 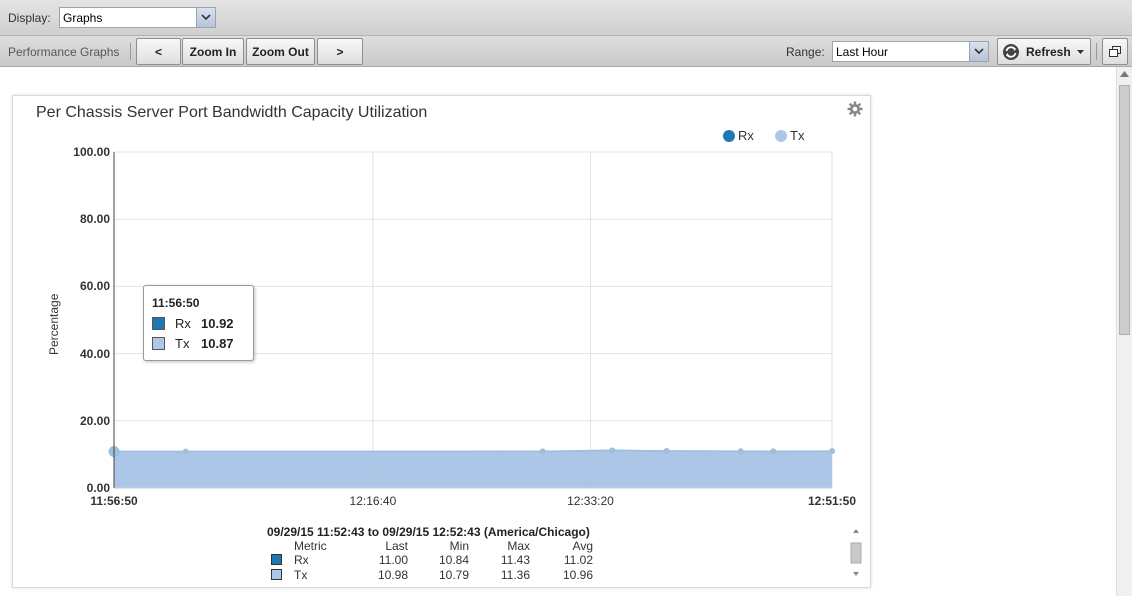 What do you see at coordinates (301, 575) in the screenshot?
I see `summary-tx-name: Tx` at bounding box center [301, 575].